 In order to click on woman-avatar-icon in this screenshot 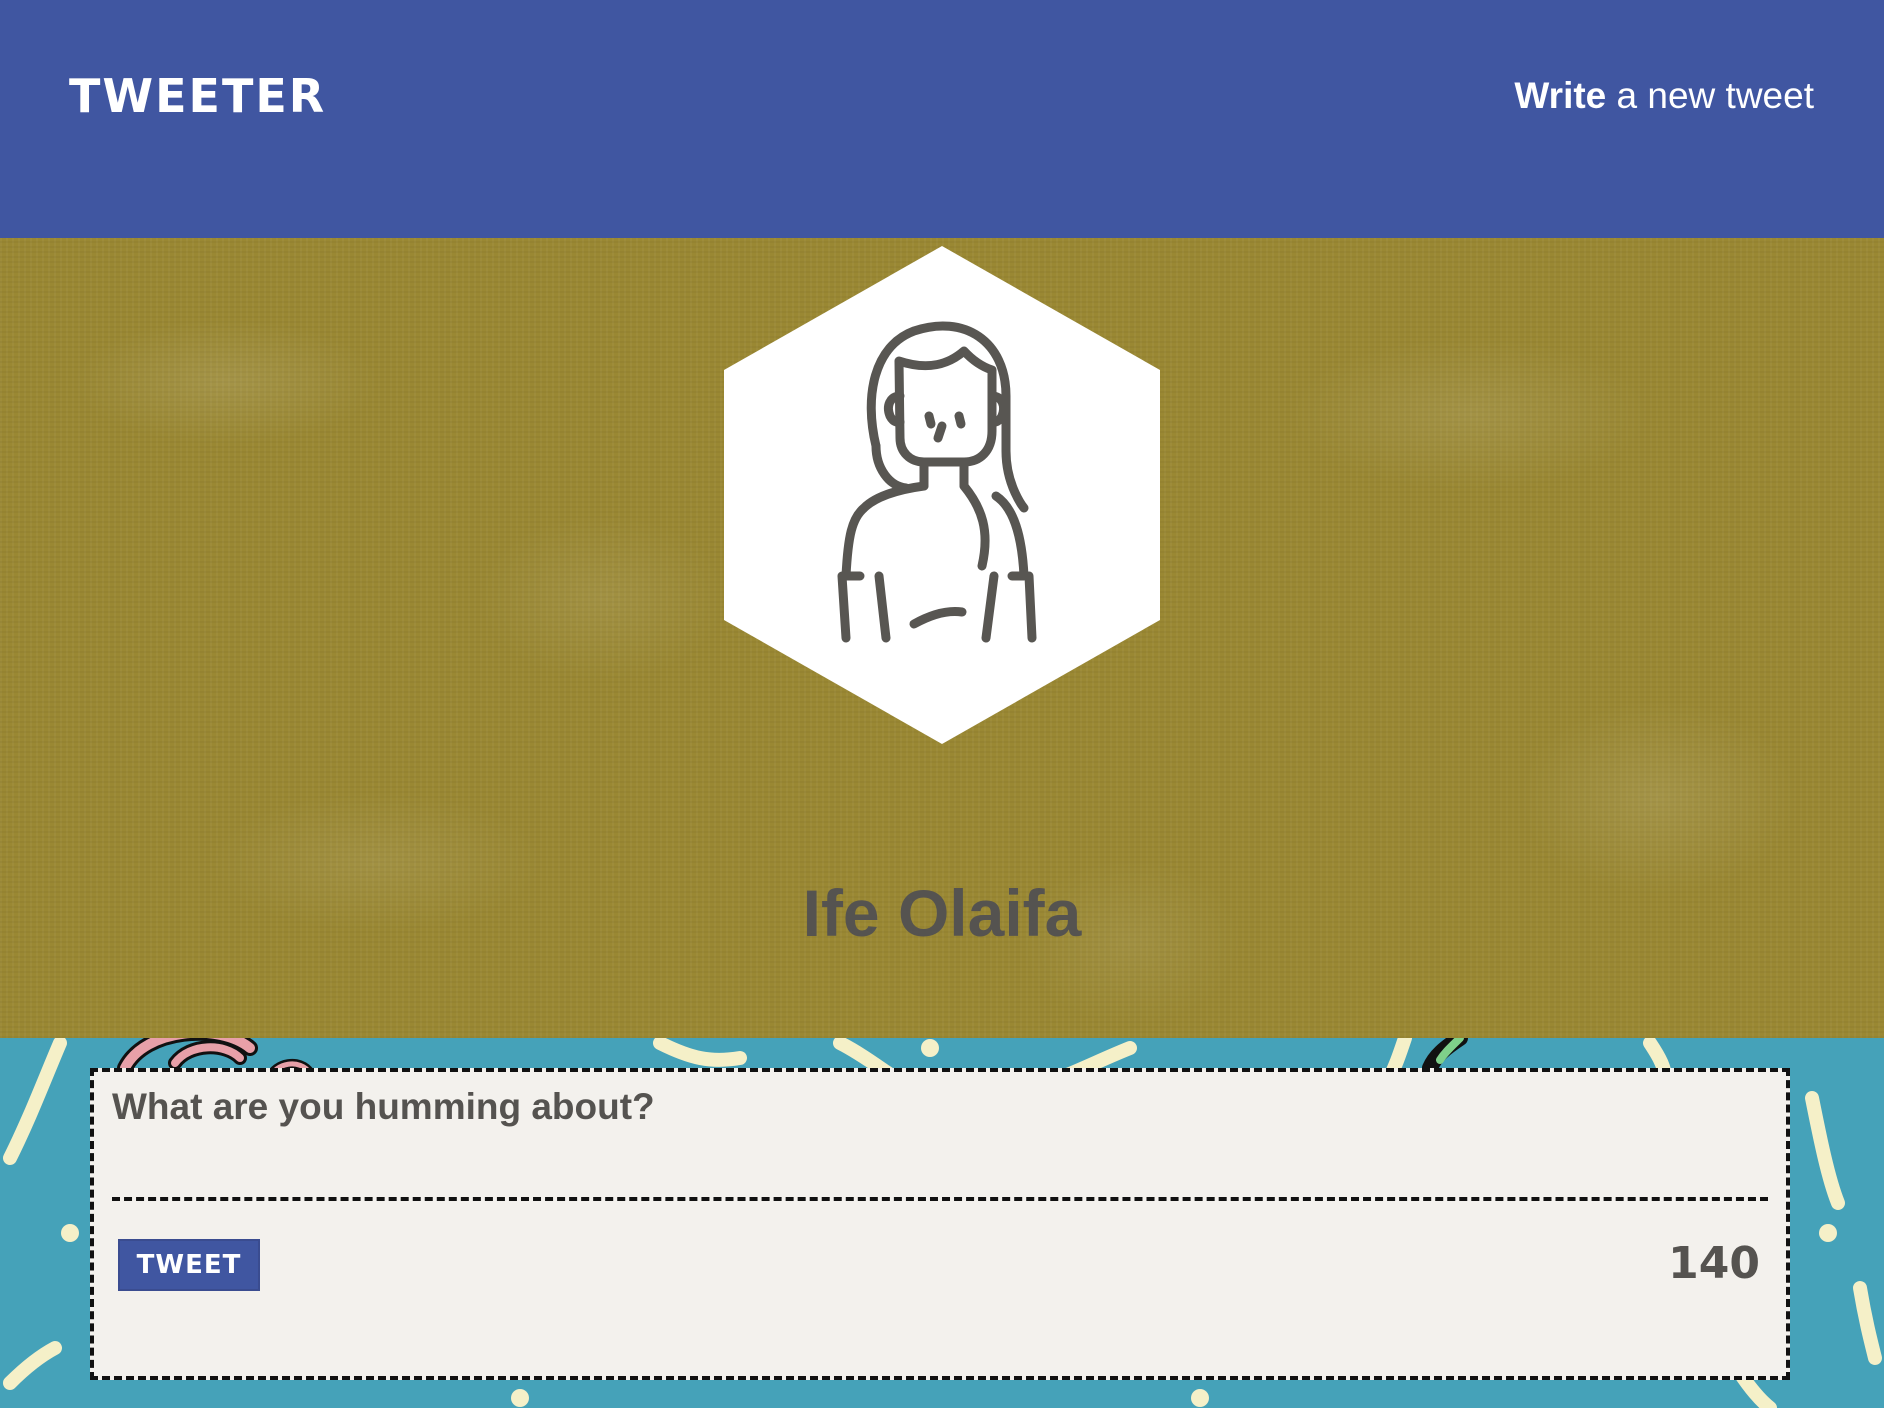, I will do `click(942, 495)`.